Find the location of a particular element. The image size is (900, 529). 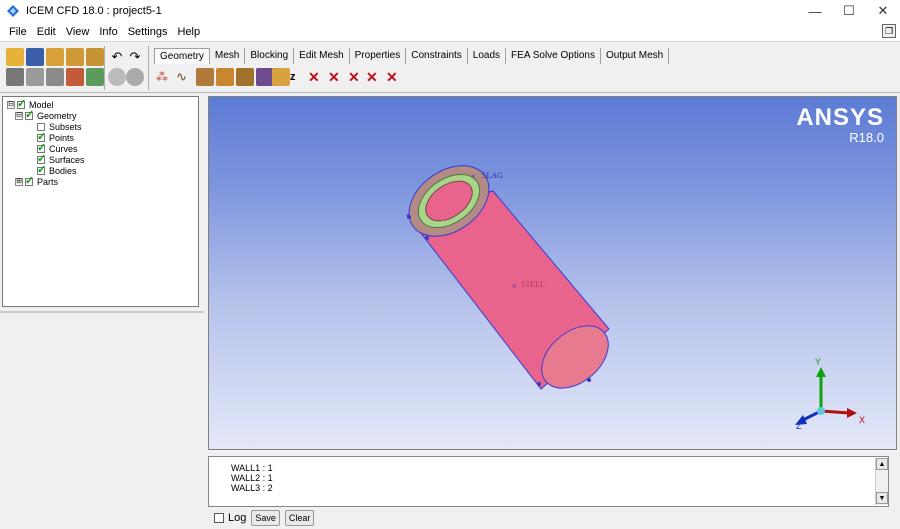

icem-app-icon is located at coordinates (13, 11).